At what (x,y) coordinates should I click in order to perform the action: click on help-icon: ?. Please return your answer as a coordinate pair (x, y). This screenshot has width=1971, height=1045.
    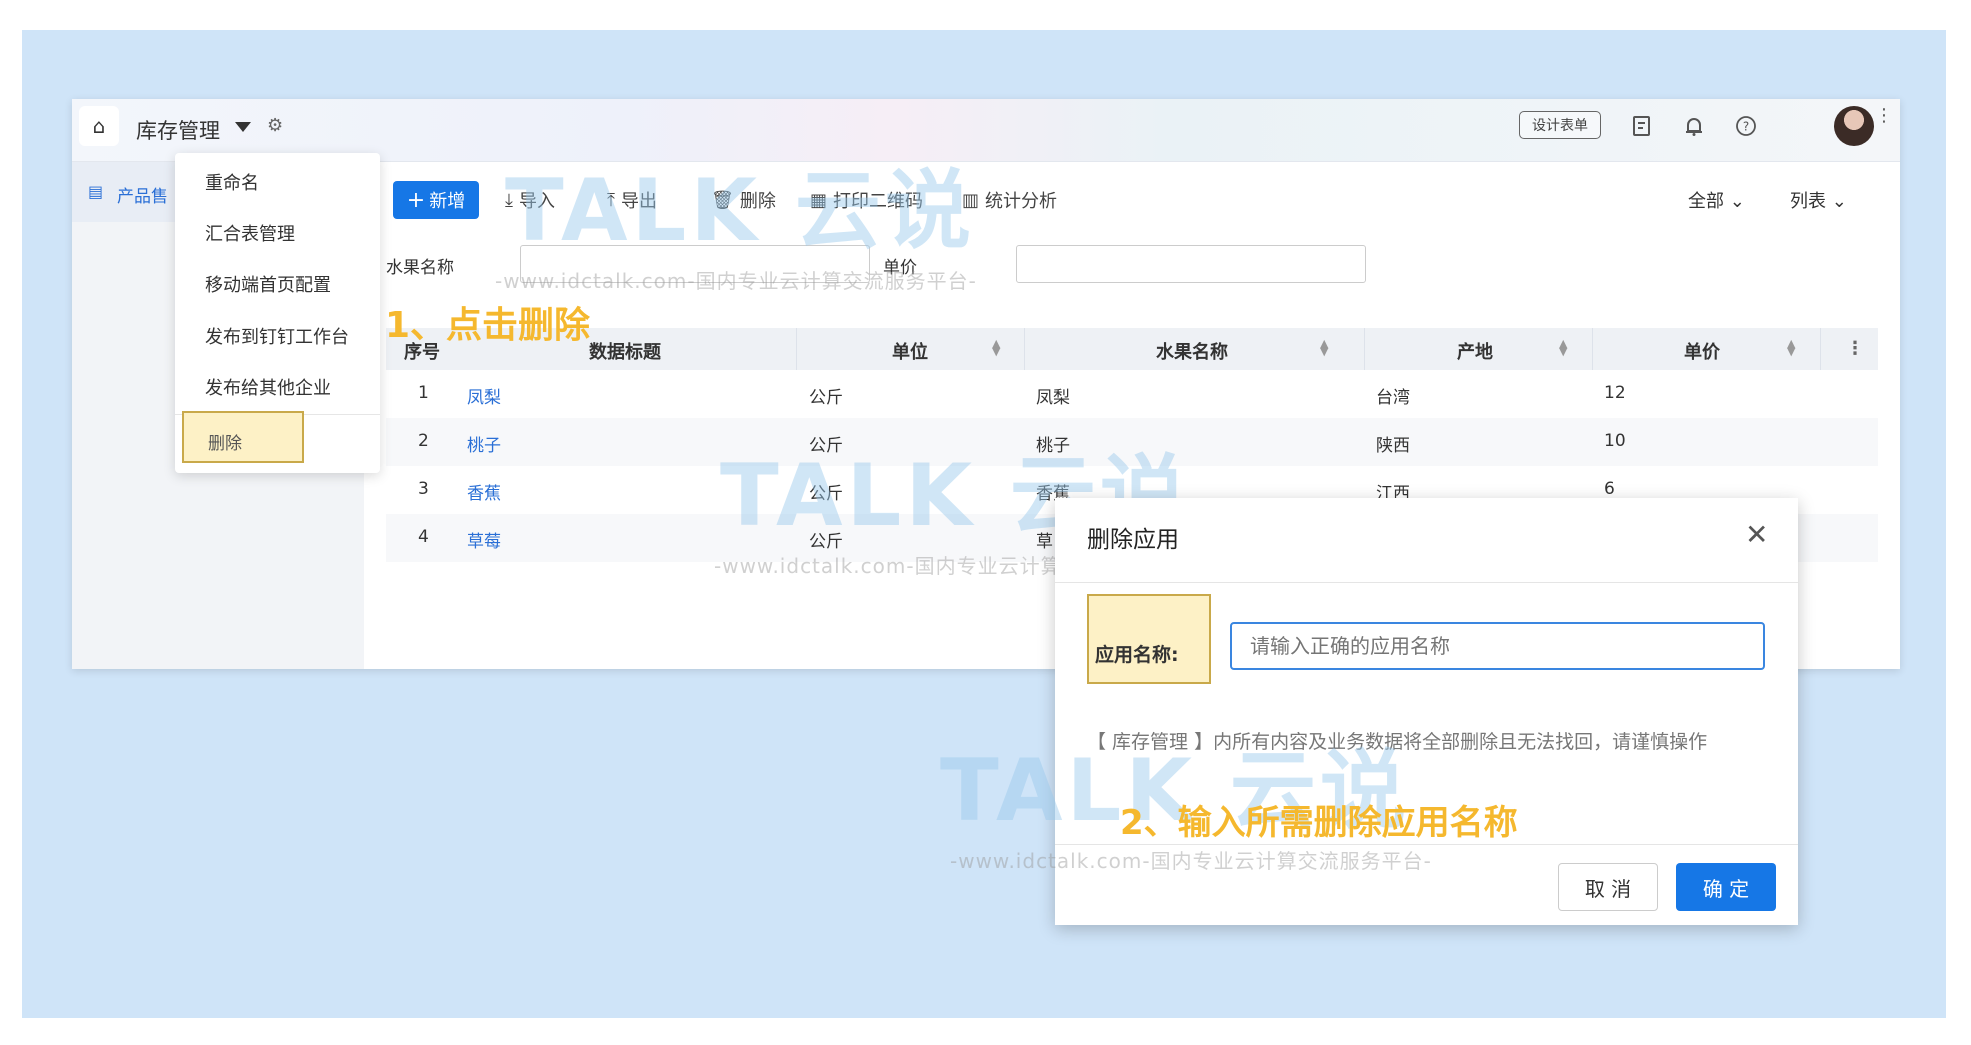
    Looking at the image, I should click on (1746, 126).